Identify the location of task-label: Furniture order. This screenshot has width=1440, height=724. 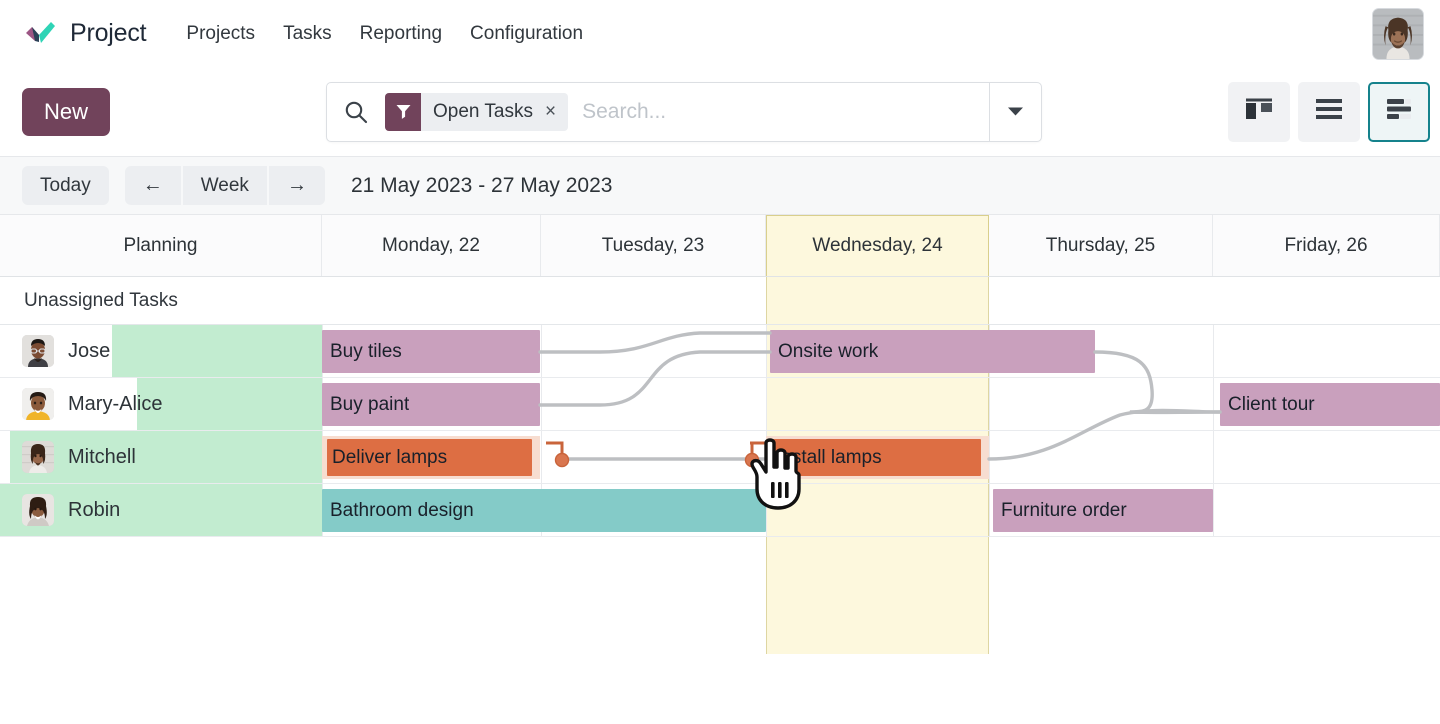
(1064, 510).